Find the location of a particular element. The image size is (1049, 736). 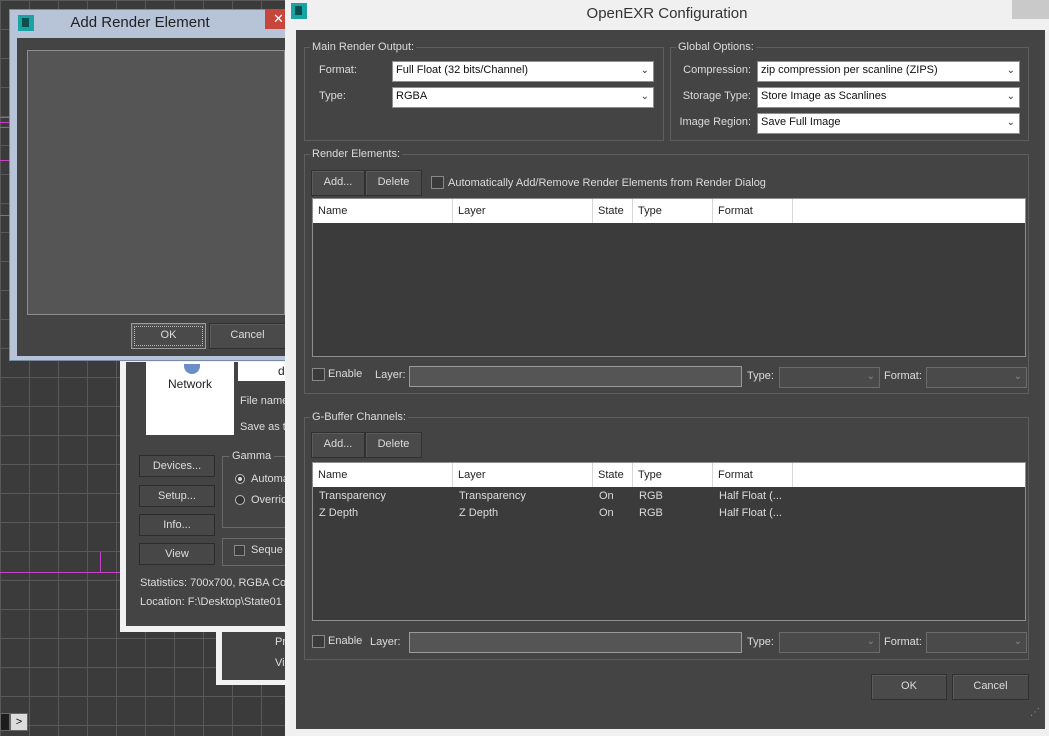

view-button: View is located at coordinates (177, 554).